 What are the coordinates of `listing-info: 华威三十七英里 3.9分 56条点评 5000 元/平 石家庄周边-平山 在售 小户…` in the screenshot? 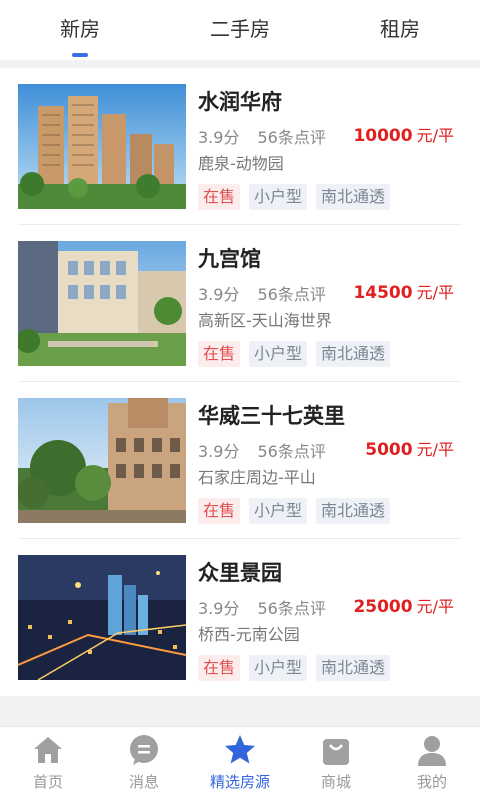 It's located at (330, 461).